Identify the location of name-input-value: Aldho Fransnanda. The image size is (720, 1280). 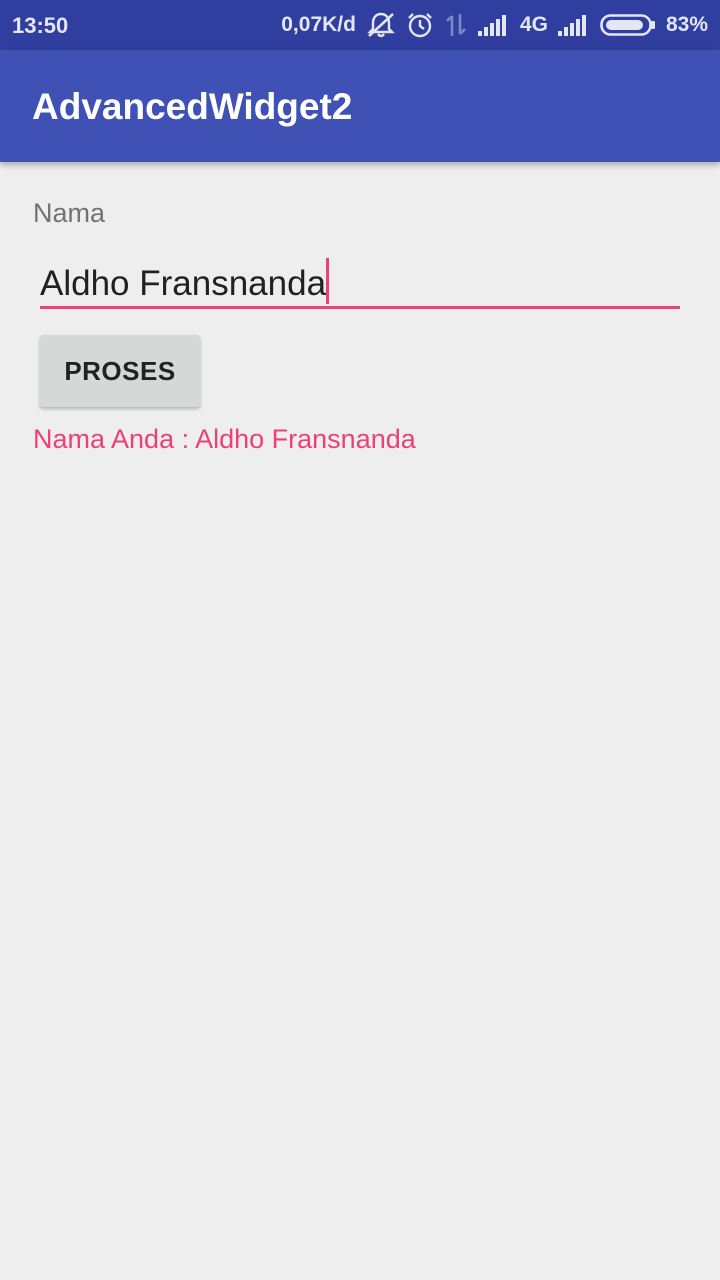
(185, 281).